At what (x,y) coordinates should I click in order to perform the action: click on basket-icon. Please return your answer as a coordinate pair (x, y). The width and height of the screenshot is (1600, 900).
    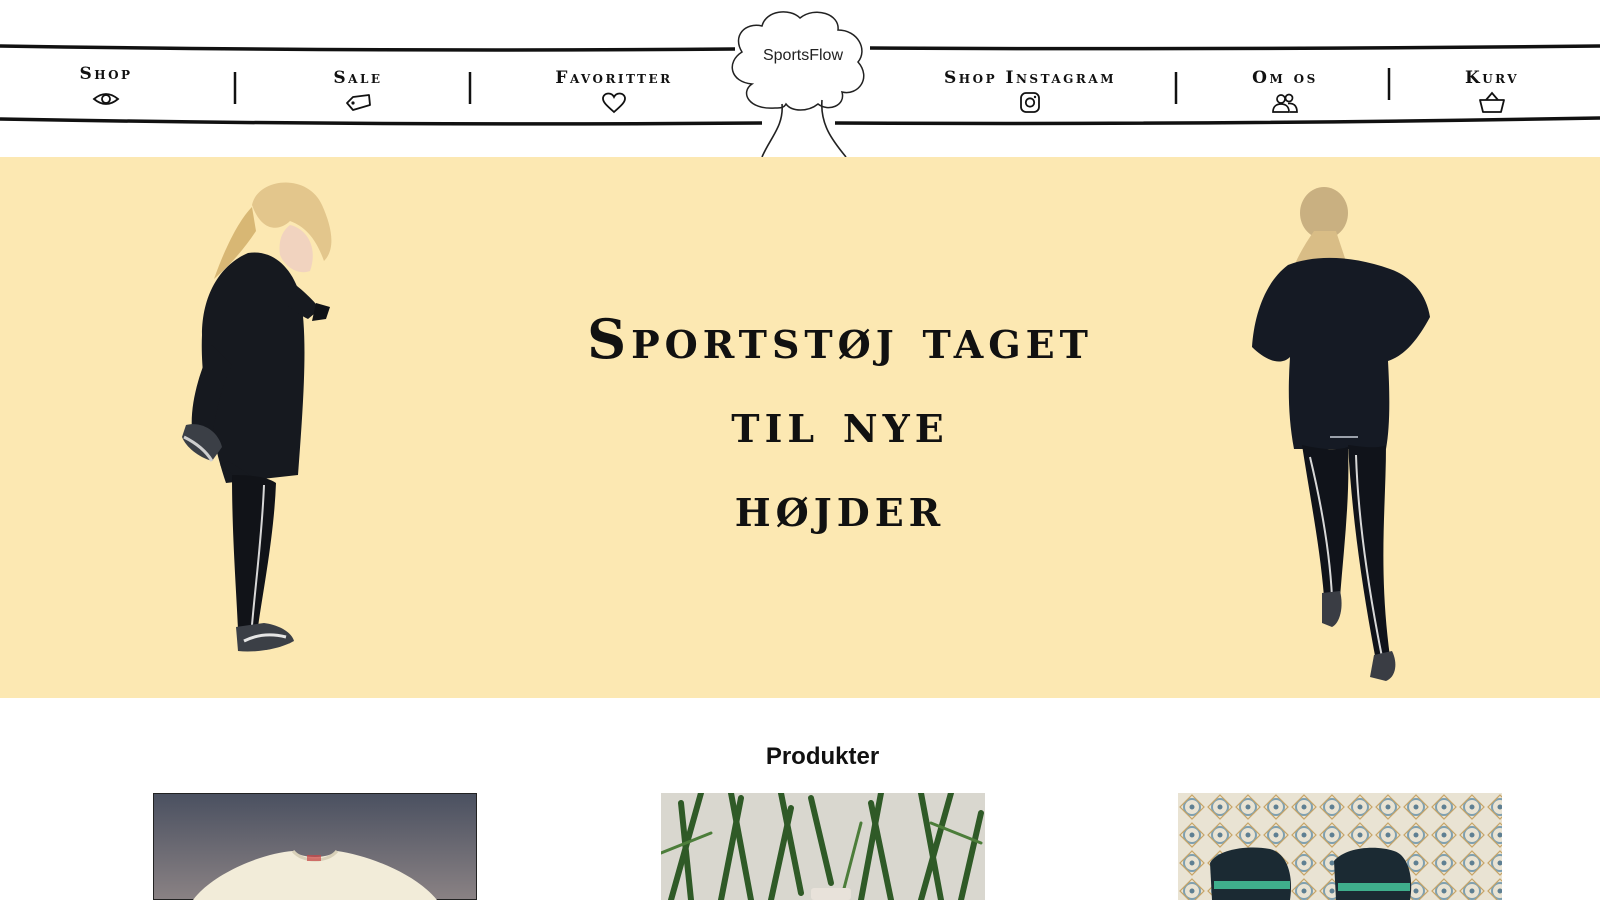
    Looking at the image, I should click on (1492, 103).